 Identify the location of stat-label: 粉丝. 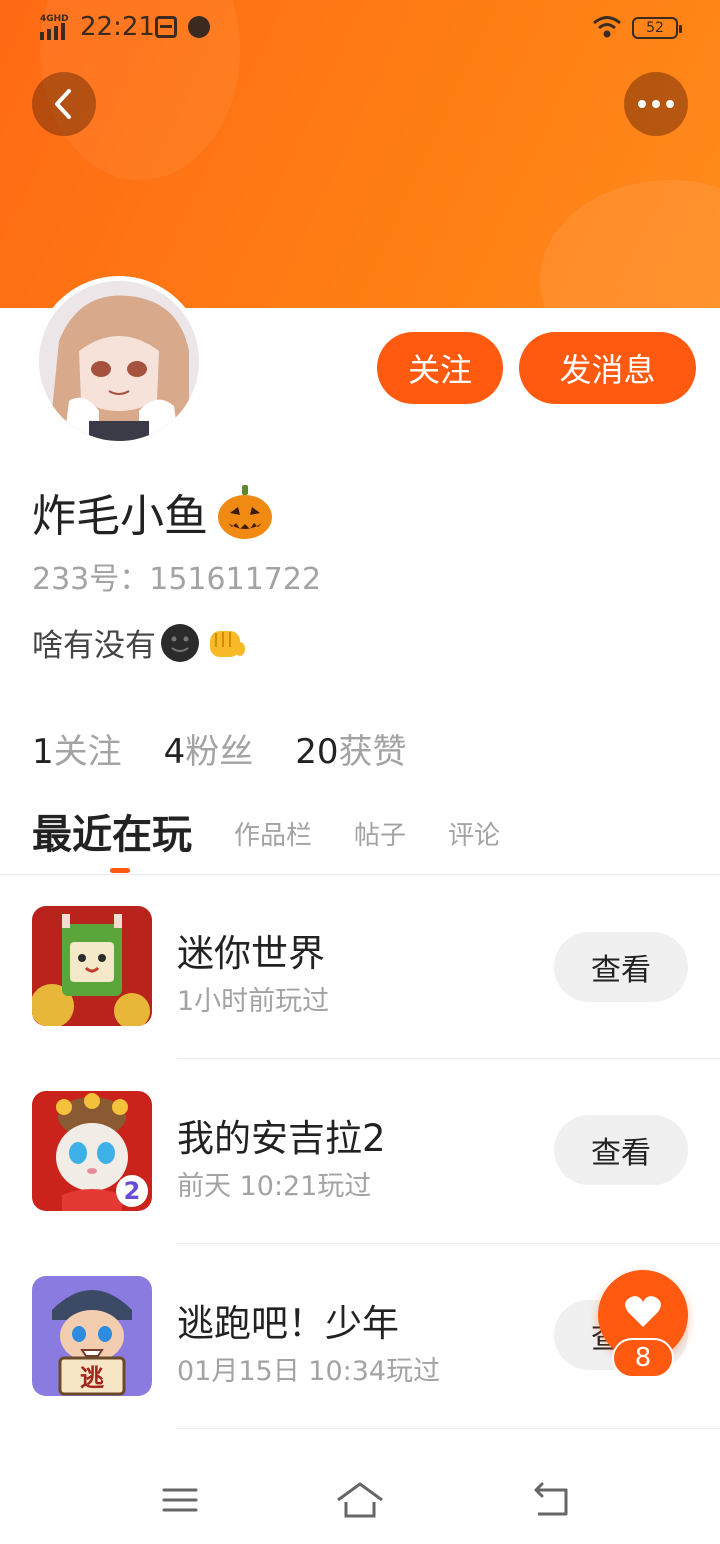
(219, 752).